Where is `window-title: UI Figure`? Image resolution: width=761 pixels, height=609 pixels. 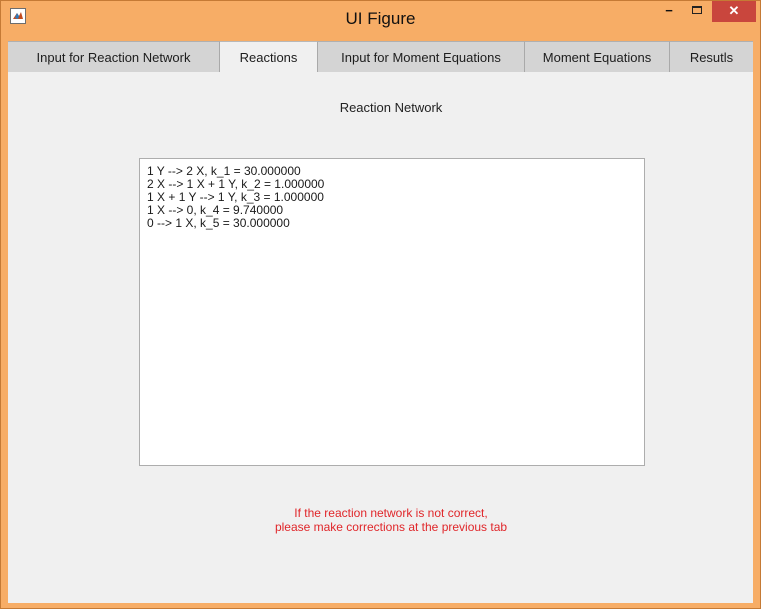
window-title: UI Figure is located at coordinates (380, 18).